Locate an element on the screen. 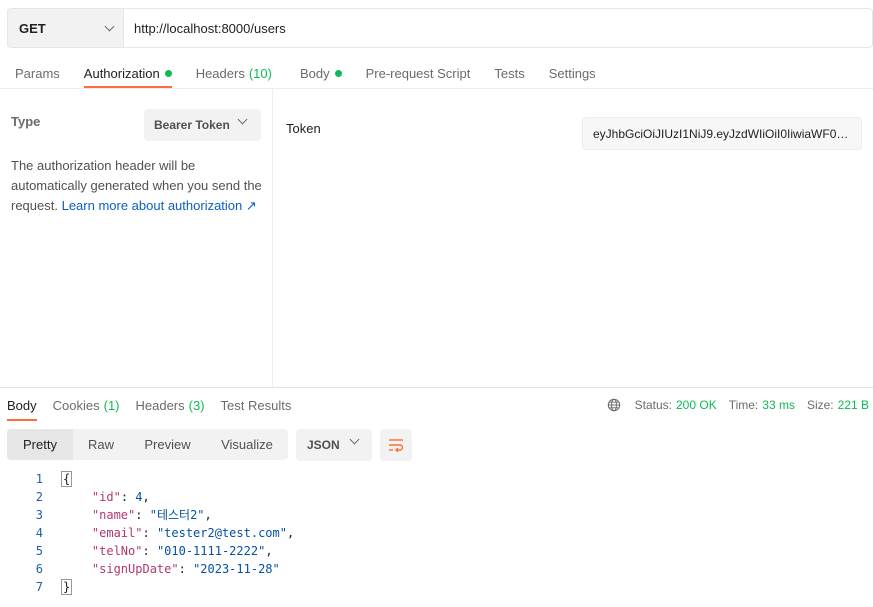 This screenshot has height=607, width=873. view-raw-button: Raw is located at coordinates (101, 444).